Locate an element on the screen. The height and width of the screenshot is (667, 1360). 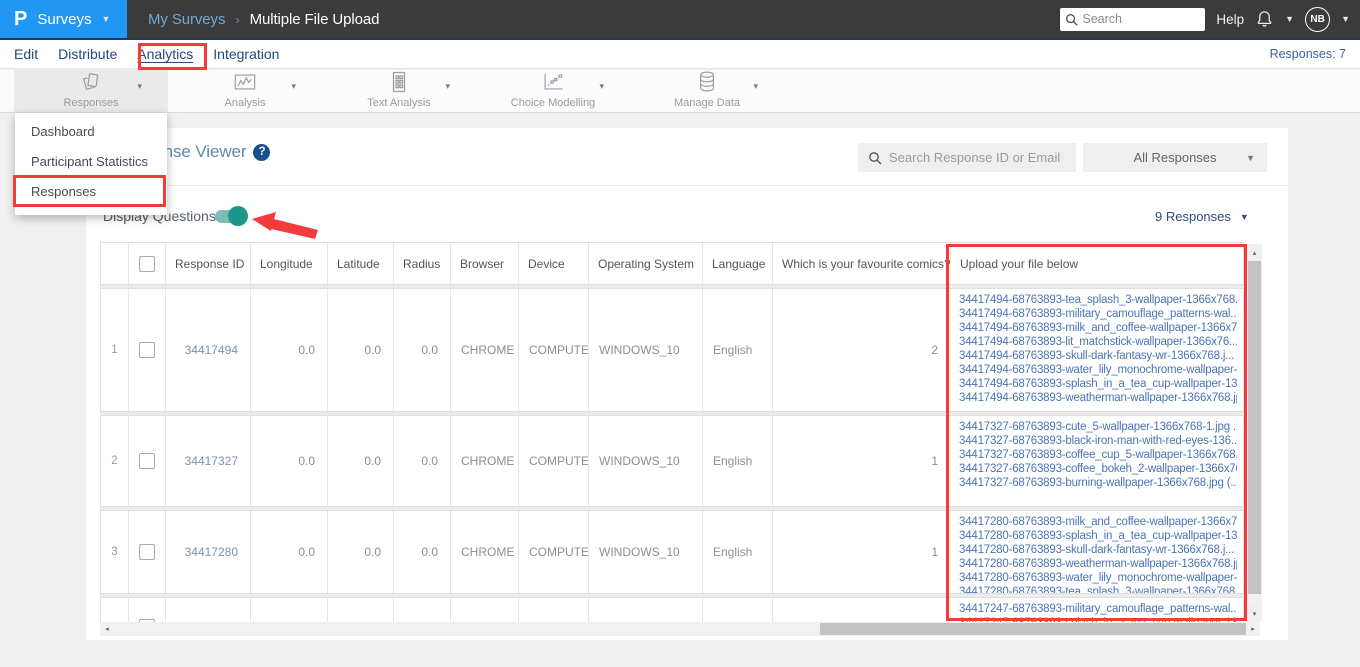
column-header-radius: Radius is located at coordinates (422, 263).